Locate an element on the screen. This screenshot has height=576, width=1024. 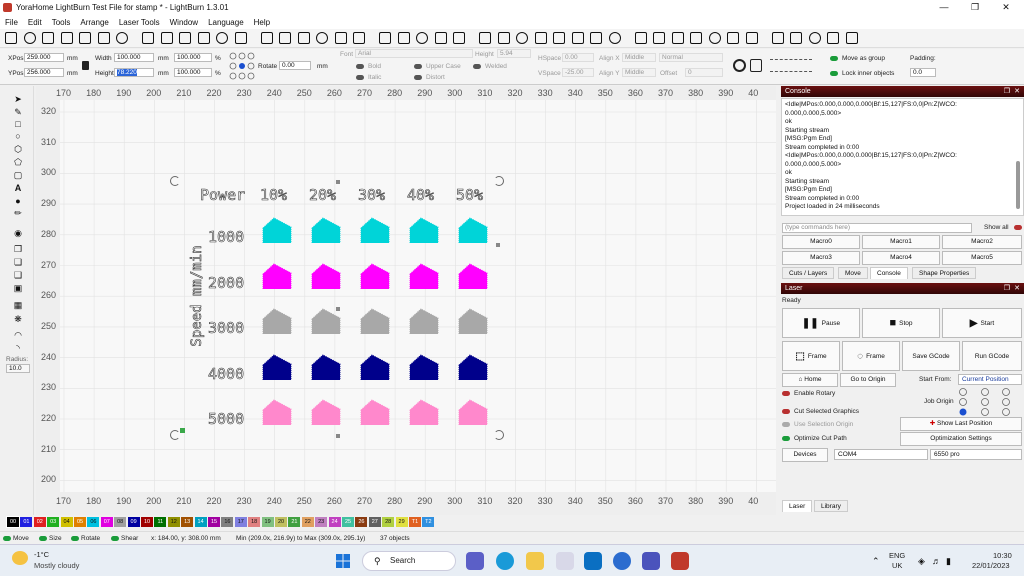
speed-row-label: 3000 is located at coordinates (226, 328).